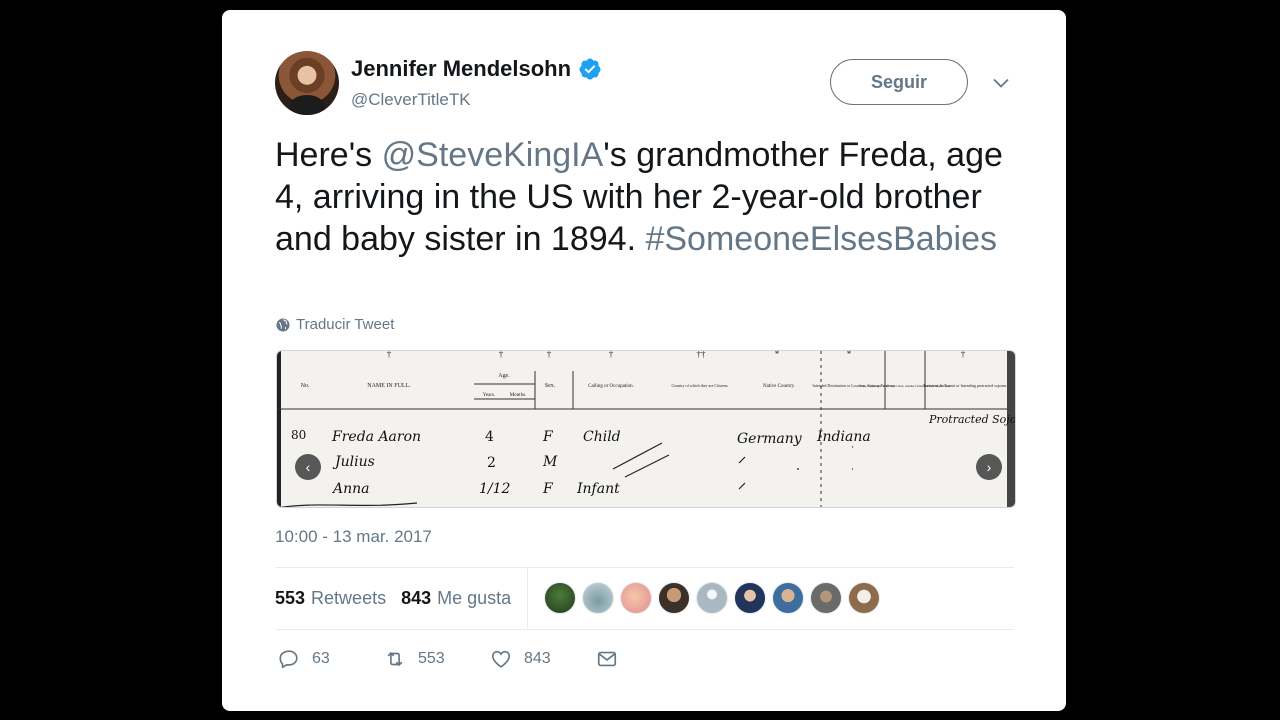  I want to click on retweet-action: 553, so click(437, 659).